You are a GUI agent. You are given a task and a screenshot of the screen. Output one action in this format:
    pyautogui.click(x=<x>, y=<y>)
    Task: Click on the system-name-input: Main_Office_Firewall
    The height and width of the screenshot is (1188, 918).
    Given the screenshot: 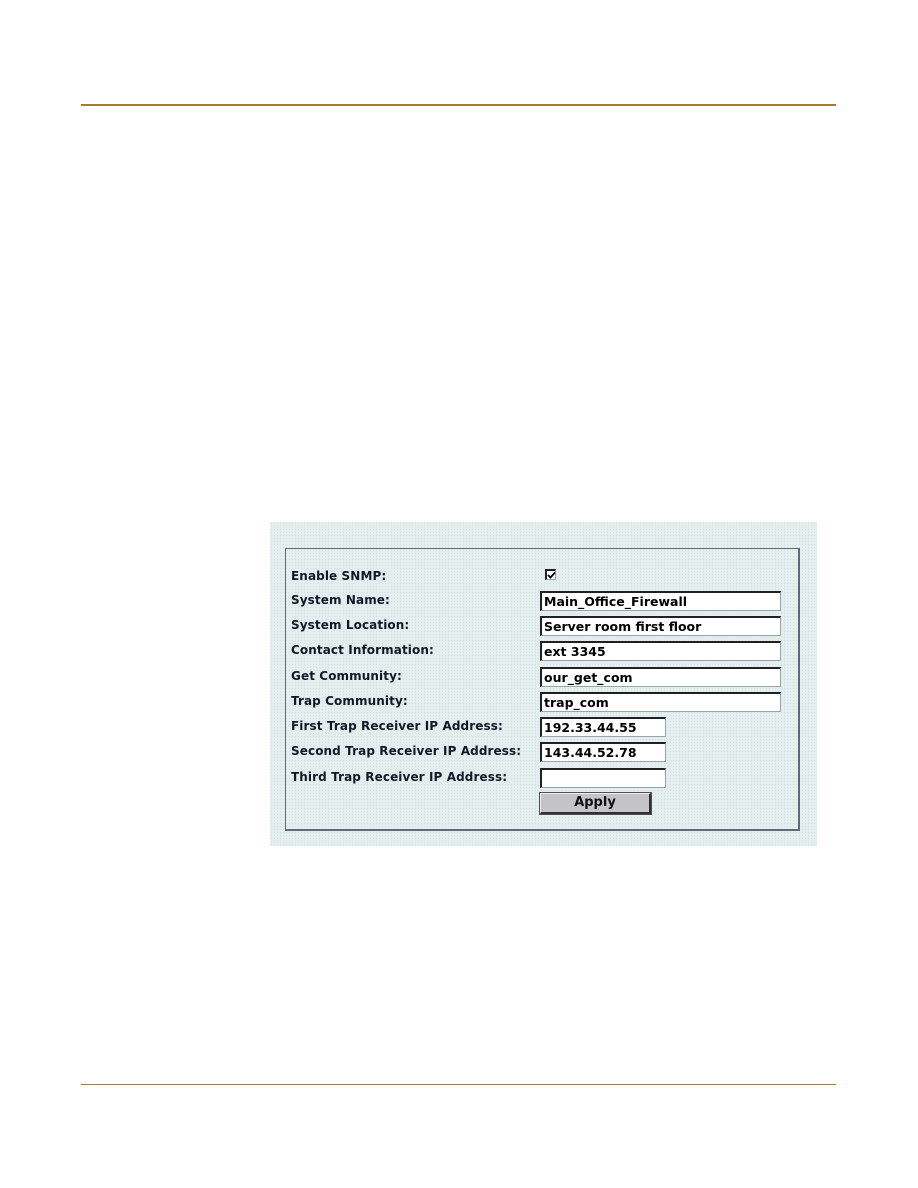 What is the action you would take?
    pyautogui.click(x=660, y=601)
    